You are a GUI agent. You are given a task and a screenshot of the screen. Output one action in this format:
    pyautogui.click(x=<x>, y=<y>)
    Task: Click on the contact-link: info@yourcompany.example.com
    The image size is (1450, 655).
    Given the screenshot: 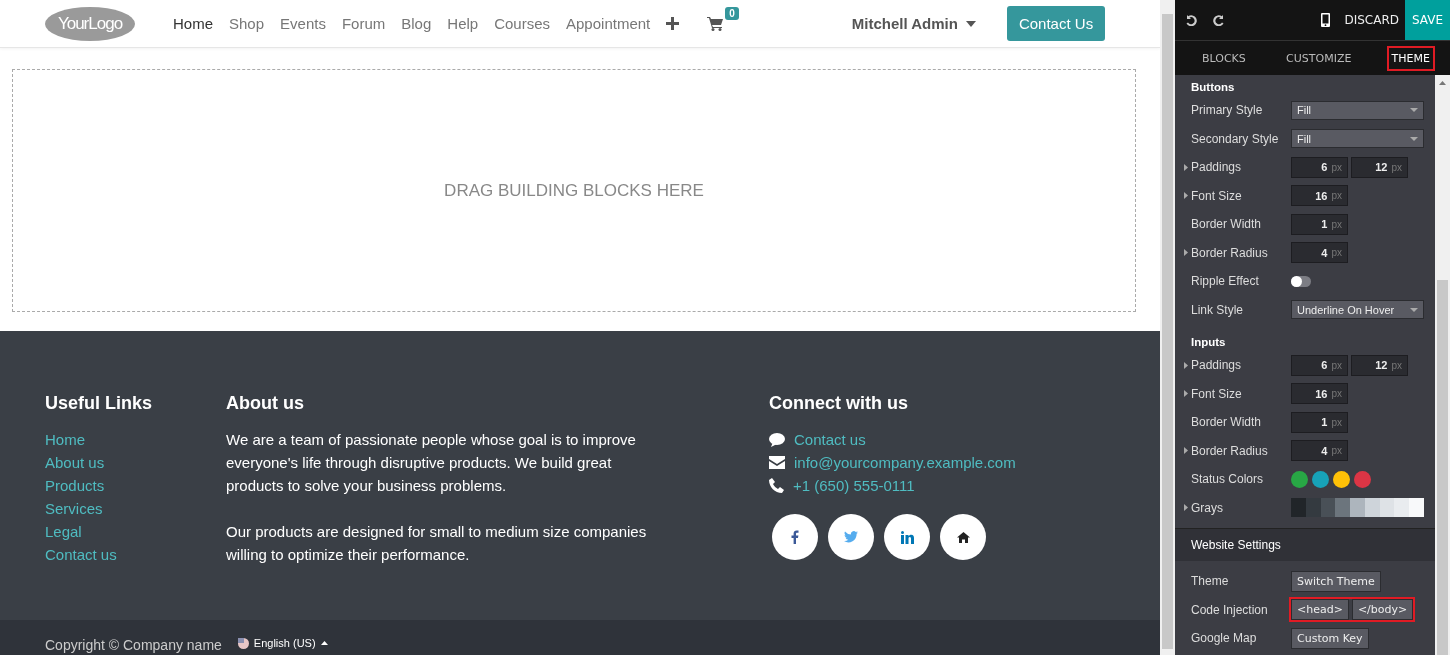 What is the action you would take?
    pyautogui.click(x=905, y=462)
    